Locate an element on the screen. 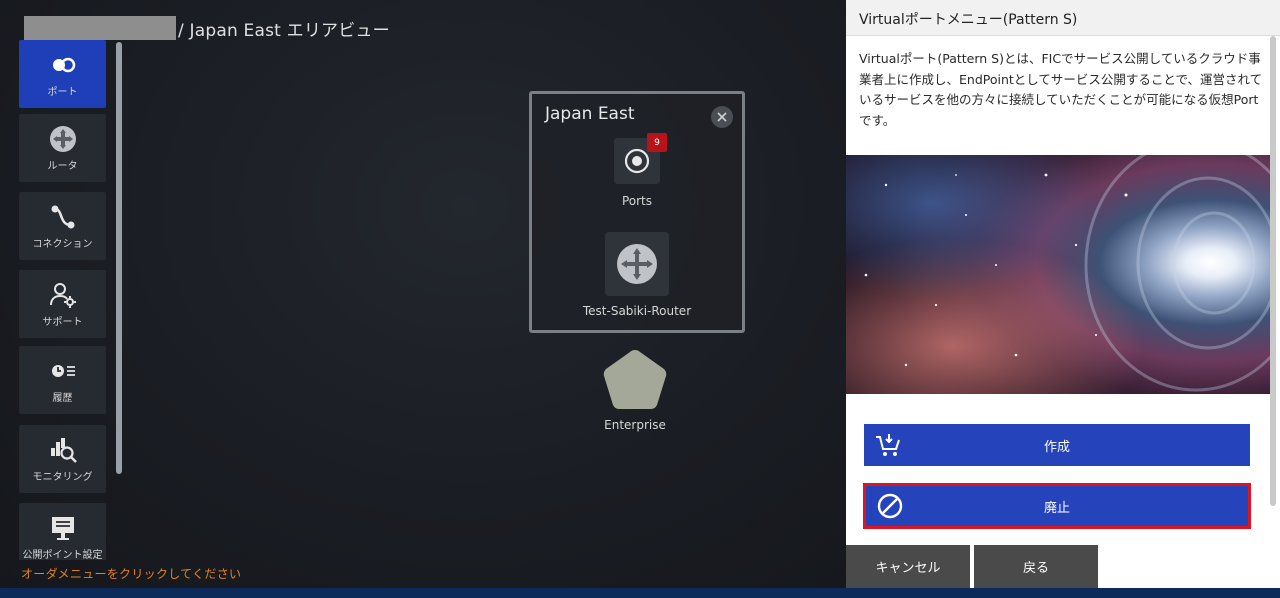 The image size is (1280, 598). sidebar-item-history: 履歴 is located at coordinates (62, 380).